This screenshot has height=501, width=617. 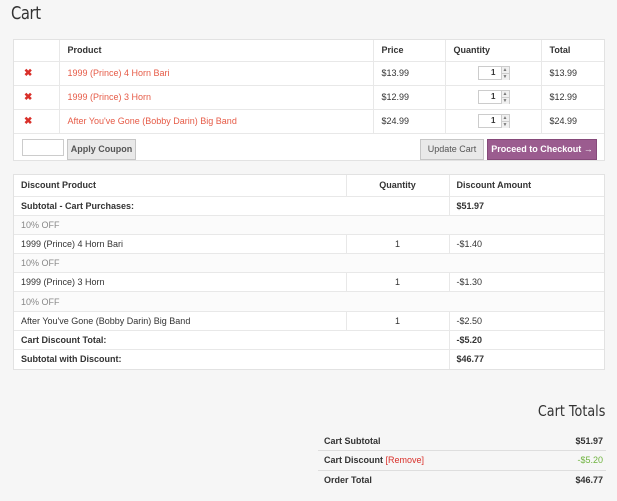 What do you see at coordinates (427, 460) in the screenshot?
I see `totals-discount-label-cell: Cart Discount [Remove]` at bounding box center [427, 460].